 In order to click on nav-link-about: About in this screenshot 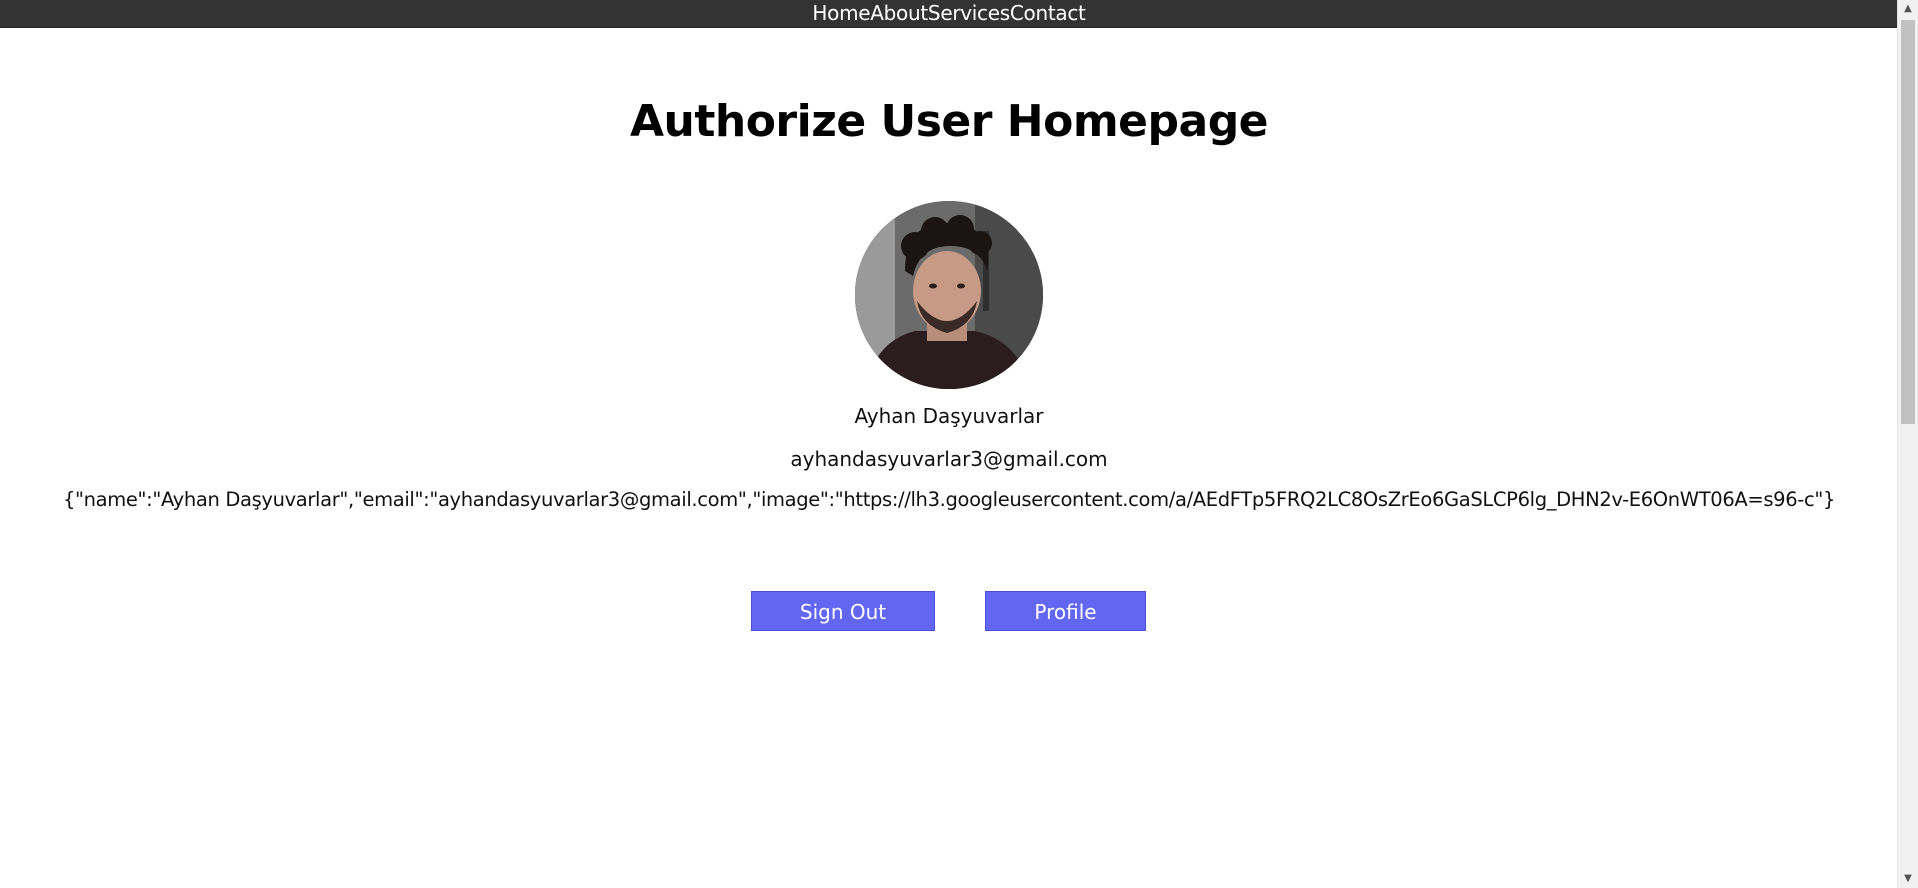, I will do `click(899, 13)`.